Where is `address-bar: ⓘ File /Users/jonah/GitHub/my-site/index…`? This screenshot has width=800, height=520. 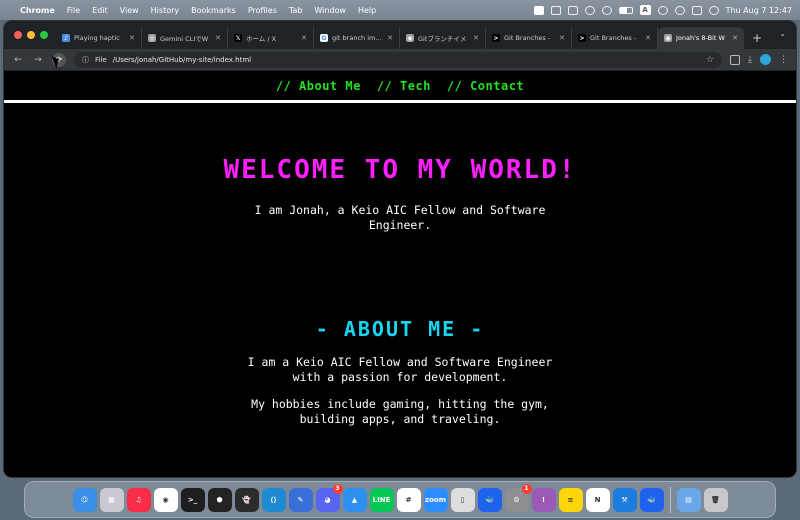
address-bar: ⓘ File /Users/jonah/GitHub/my-site/index… is located at coordinates (398, 59).